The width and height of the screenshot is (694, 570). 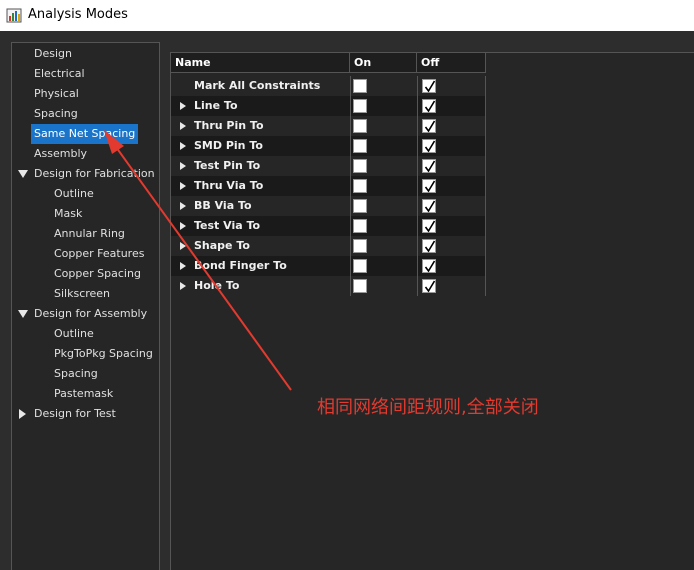 I want to click on row-label: Line To, so click(x=216, y=105).